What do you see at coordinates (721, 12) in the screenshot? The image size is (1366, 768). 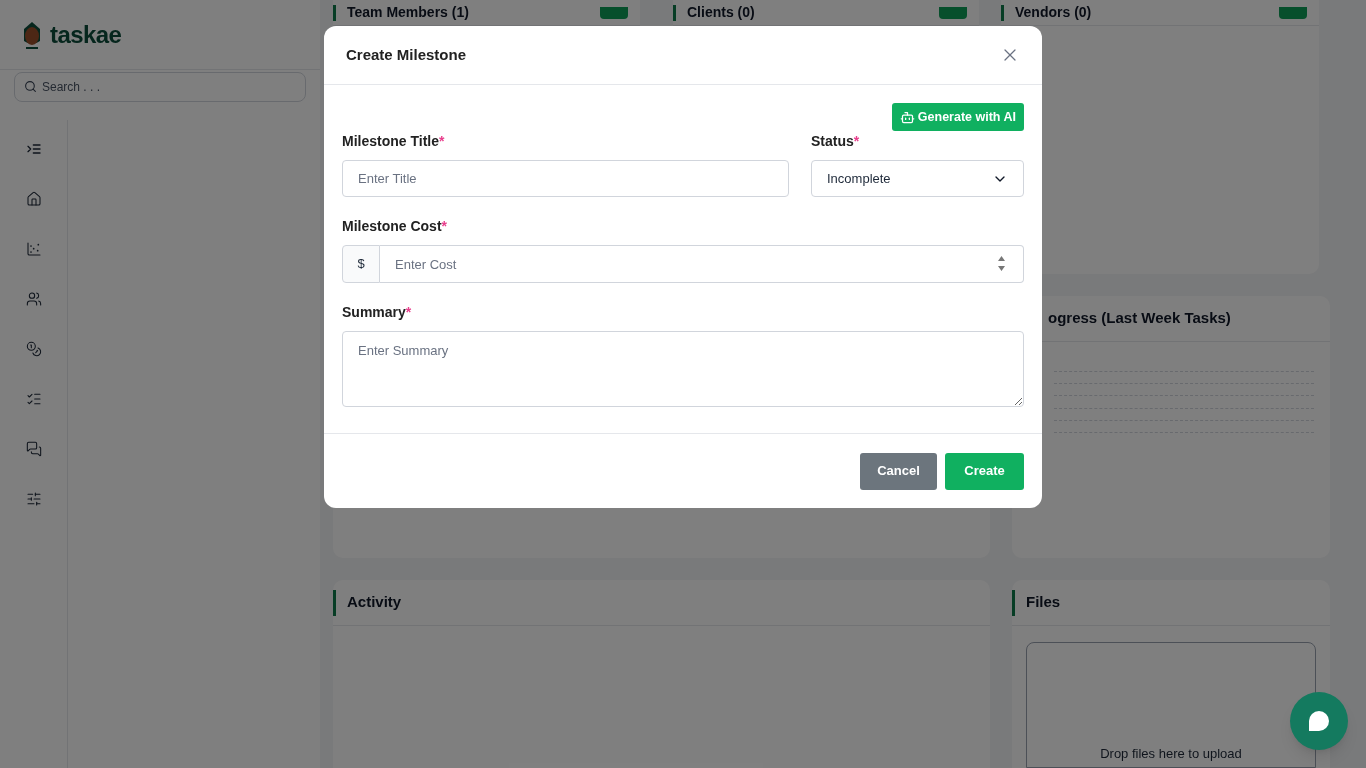 I see `card-title: Clients (0)` at bounding box center [721, 12].